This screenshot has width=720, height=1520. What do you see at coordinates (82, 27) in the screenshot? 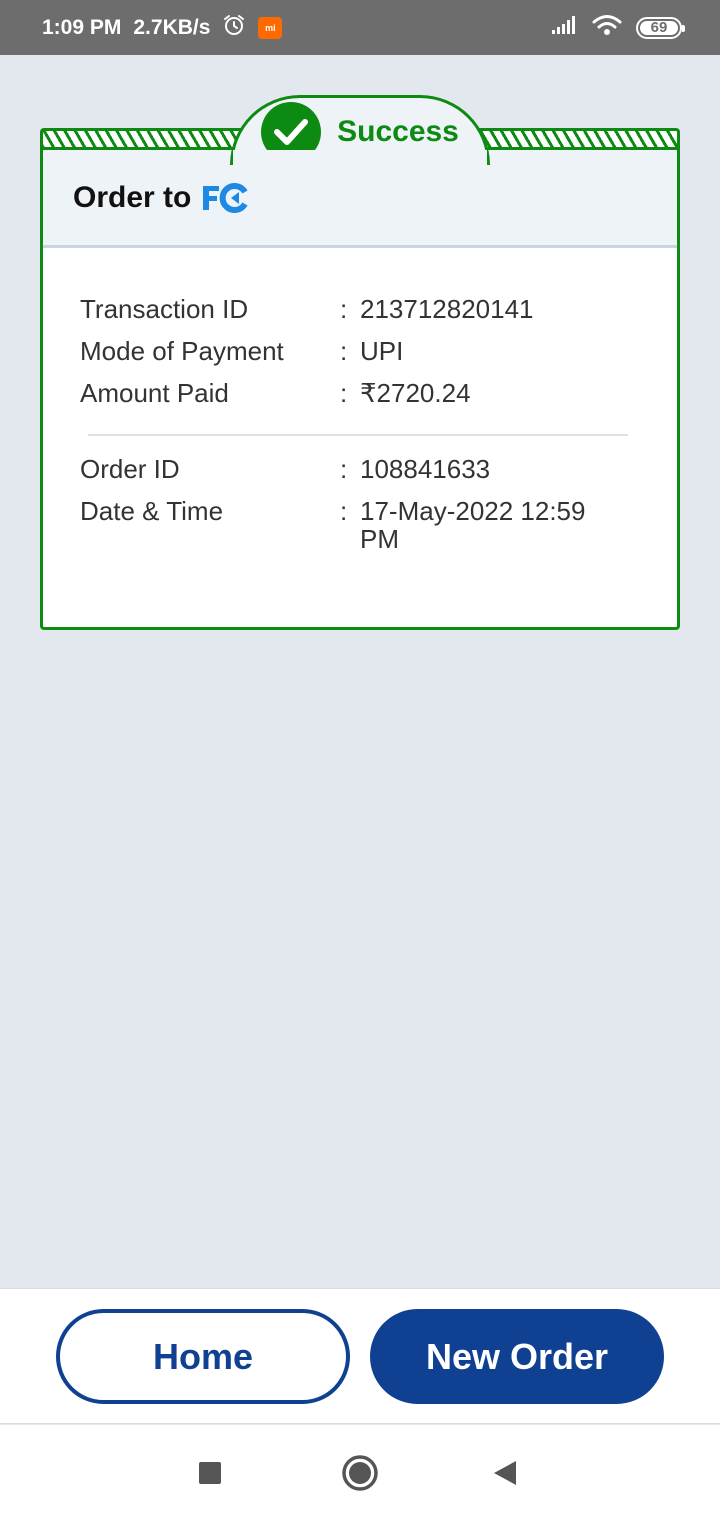
I see `status-time: 1:09 PM` at bounding box center [82, 27].